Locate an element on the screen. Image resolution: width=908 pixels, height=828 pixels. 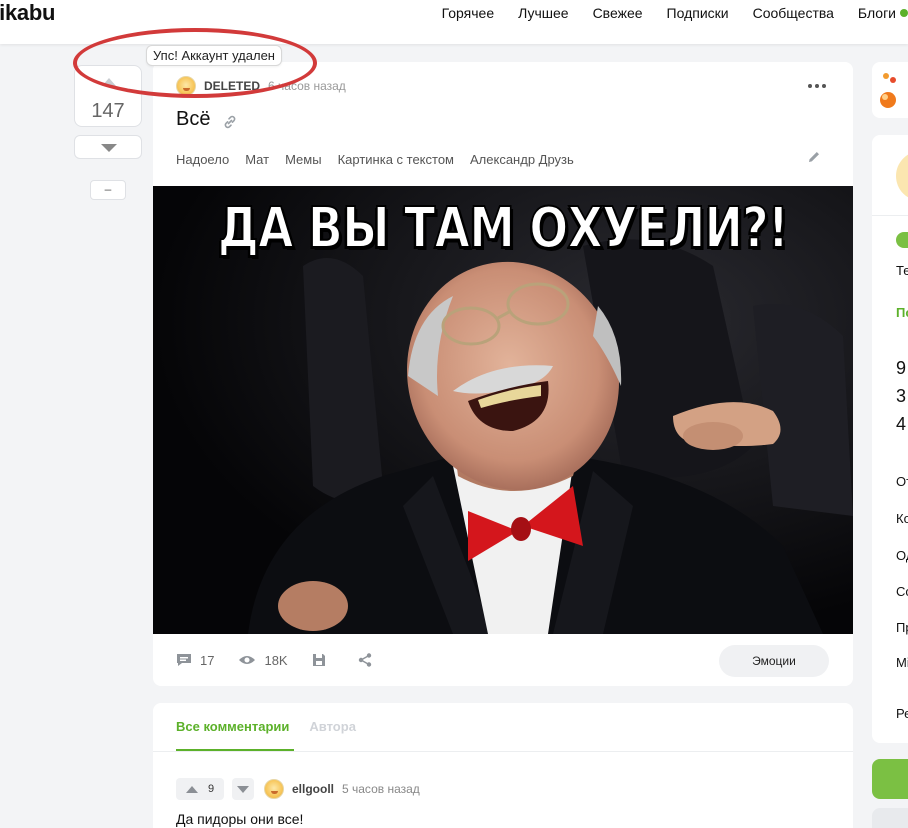
rating-box: 147 is located at coordinates (108, 96).